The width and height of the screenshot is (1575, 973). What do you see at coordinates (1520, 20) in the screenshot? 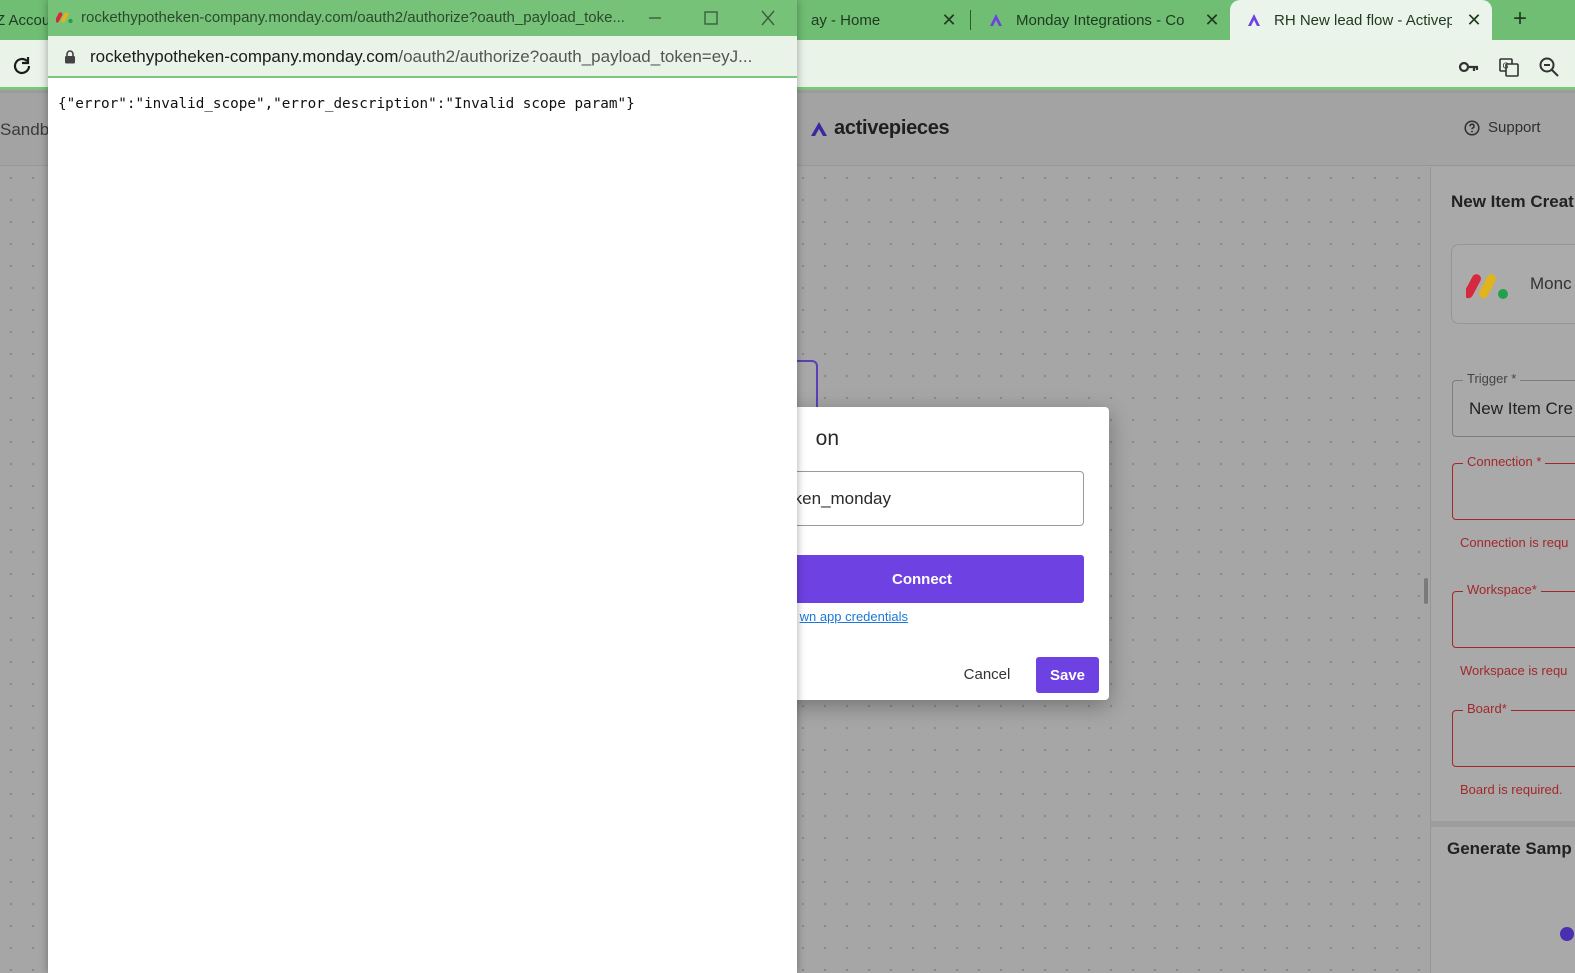
I see `new-tab-button: +` at bounding box center [1520, 20].